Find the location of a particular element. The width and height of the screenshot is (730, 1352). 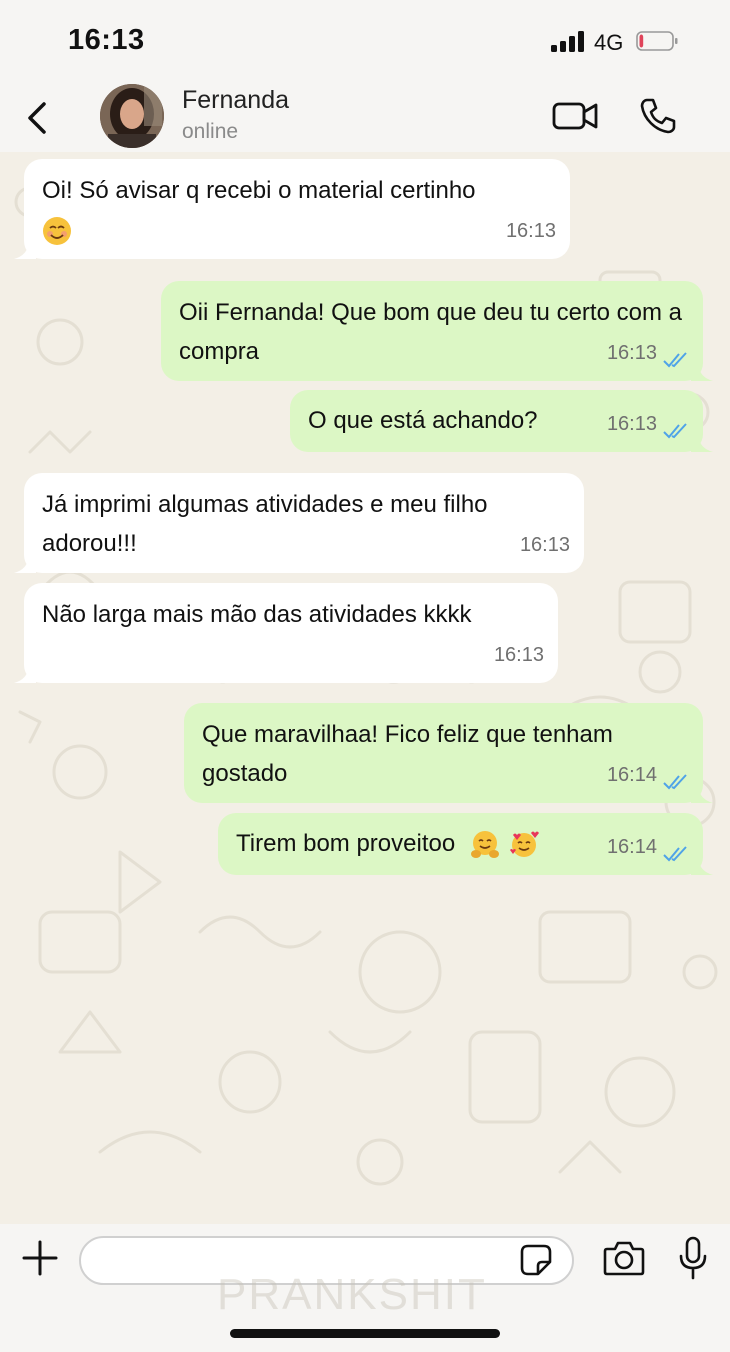

smiling-face-with-hearts-emoji is located at coordinates (524, 845).